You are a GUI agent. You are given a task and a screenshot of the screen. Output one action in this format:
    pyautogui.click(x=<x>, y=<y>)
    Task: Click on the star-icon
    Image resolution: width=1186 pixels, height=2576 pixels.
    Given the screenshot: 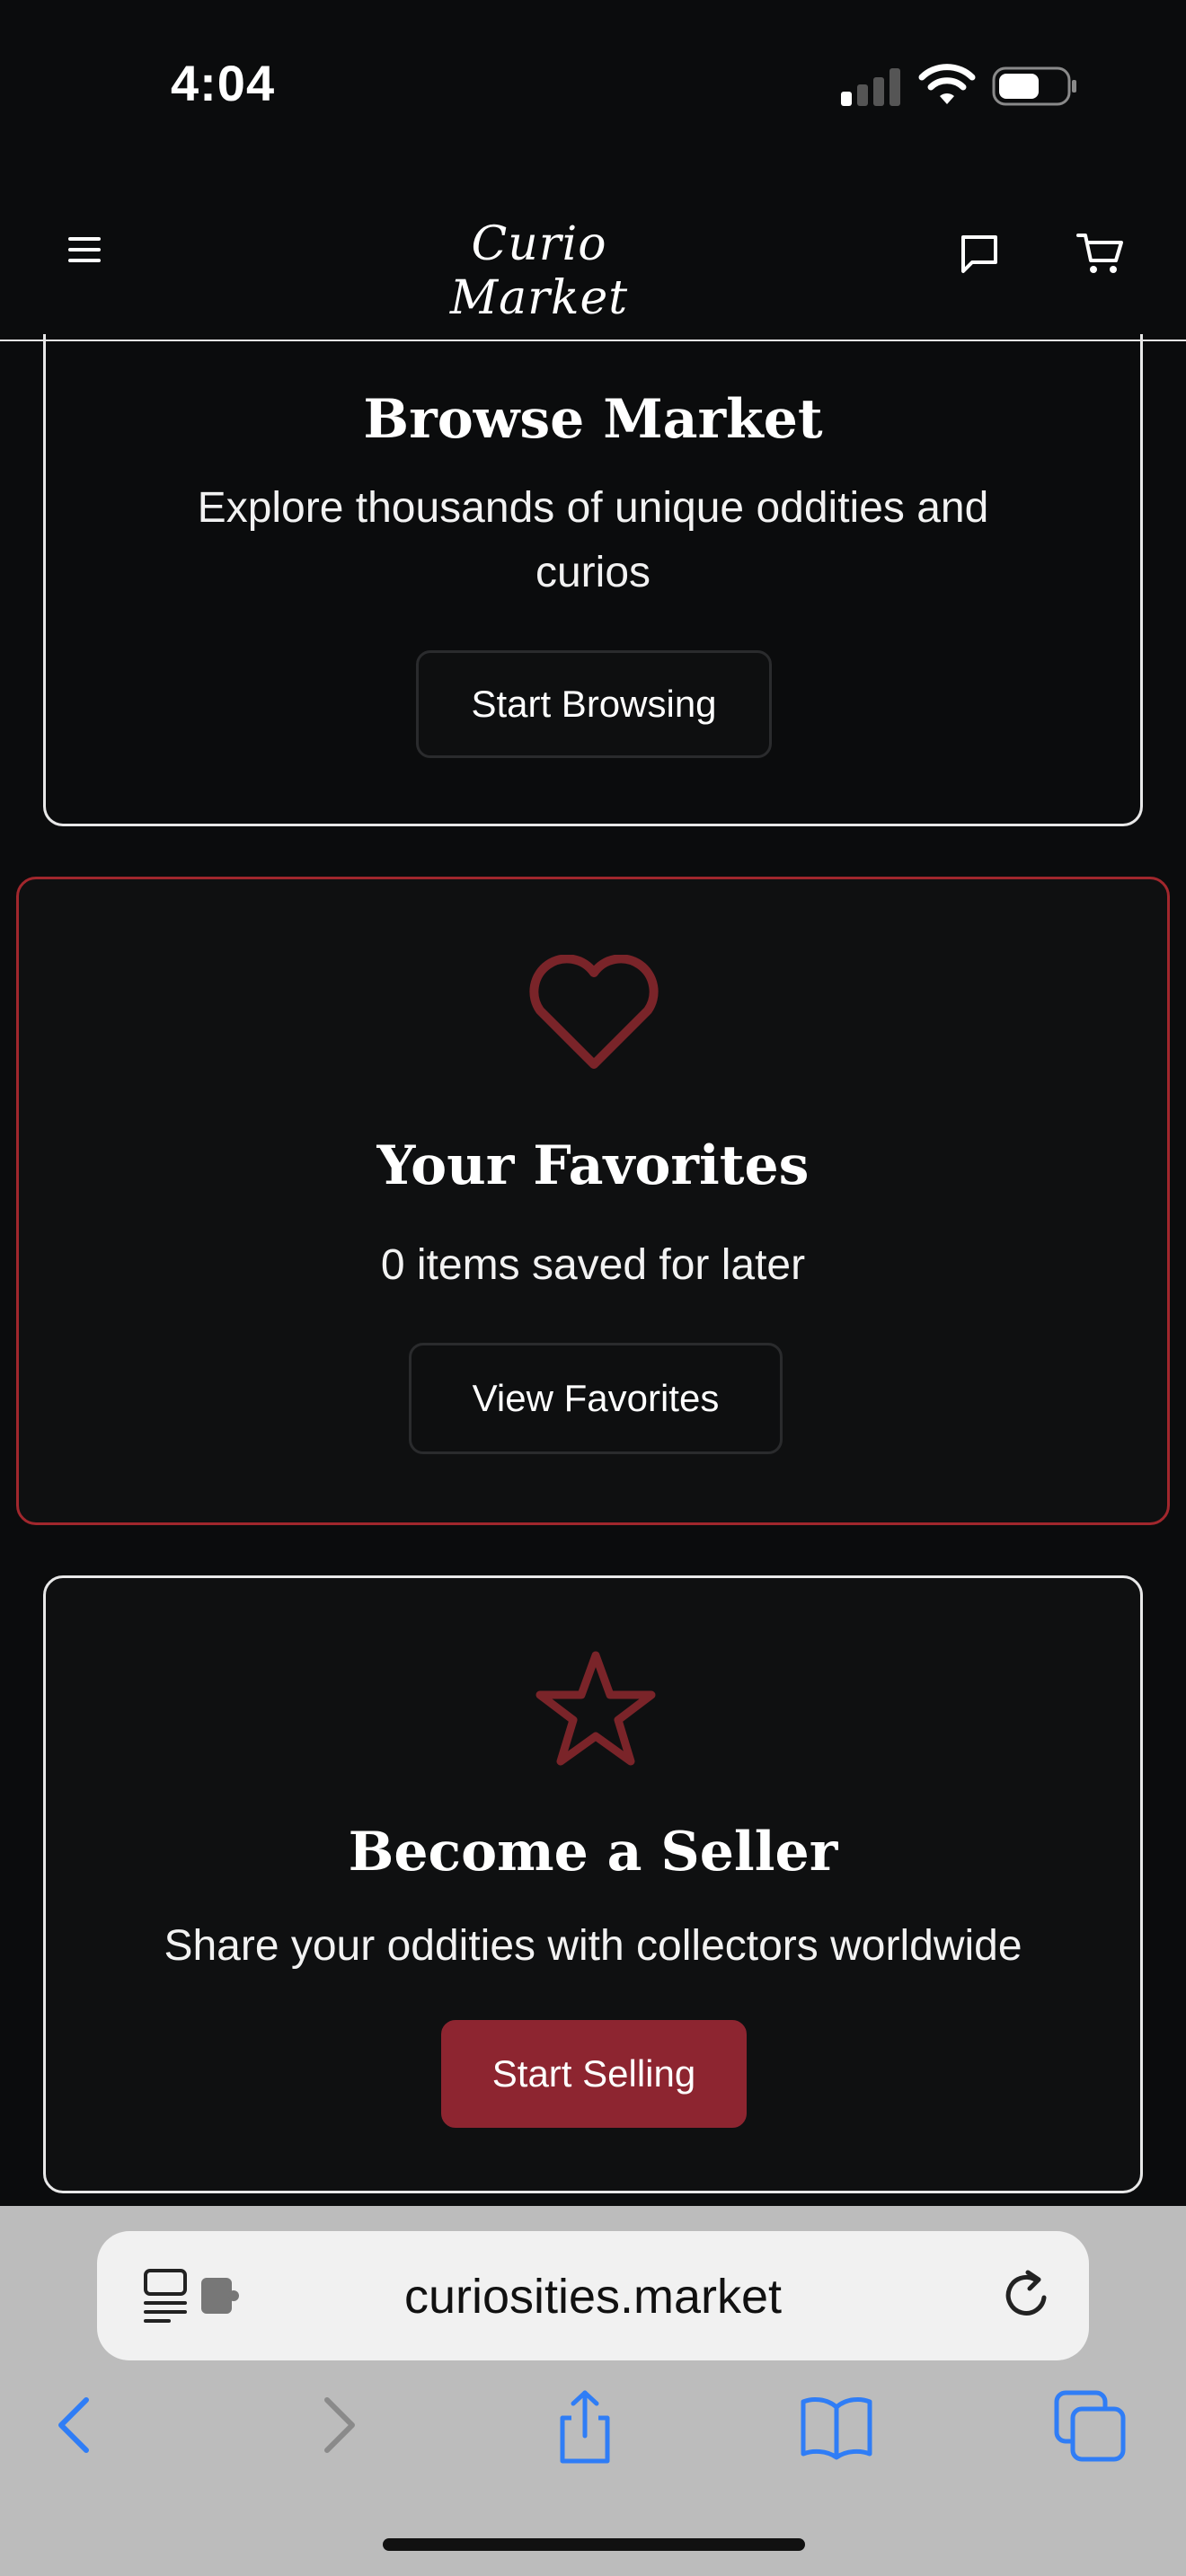 What is the action you would take?
    pyautogui.click(x=595, y=1708)
    